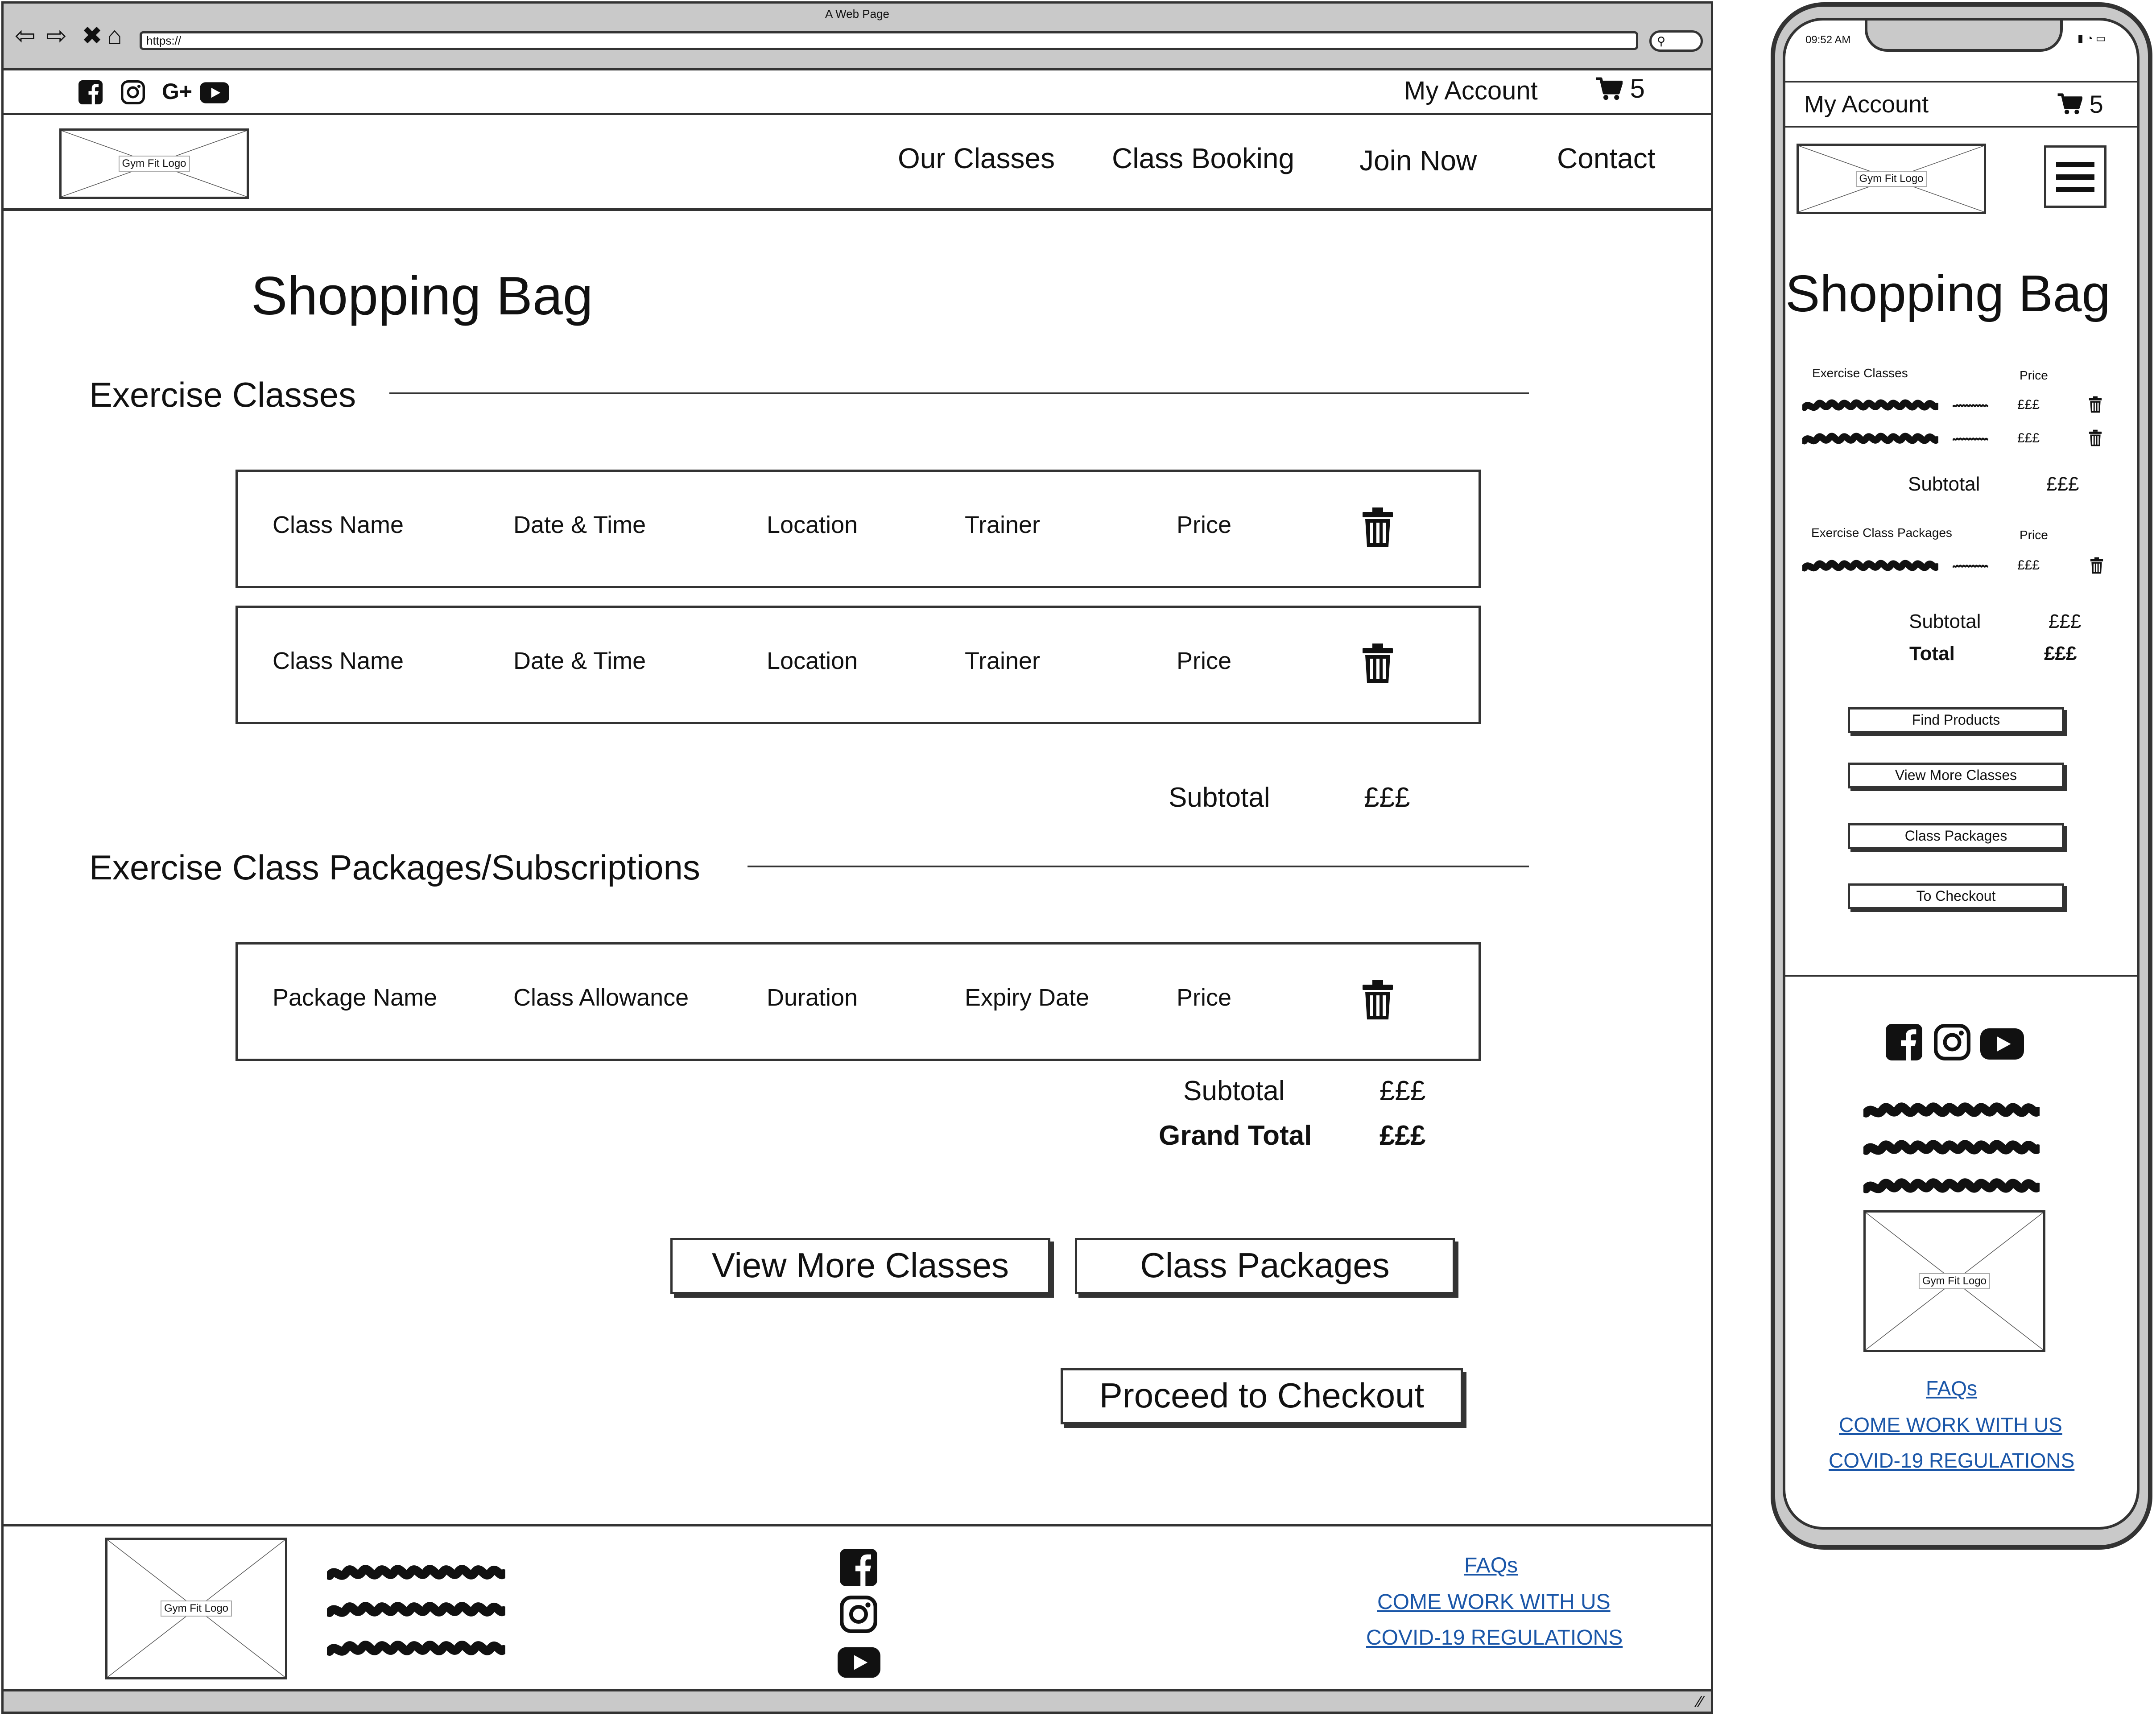 The height and width of the screenshot is (1716, 2156). What do you see at coordinates (1027, 997) in the screenshot?
I see `expiry-date: Expiry Date` at bounding box center [1027, 997].